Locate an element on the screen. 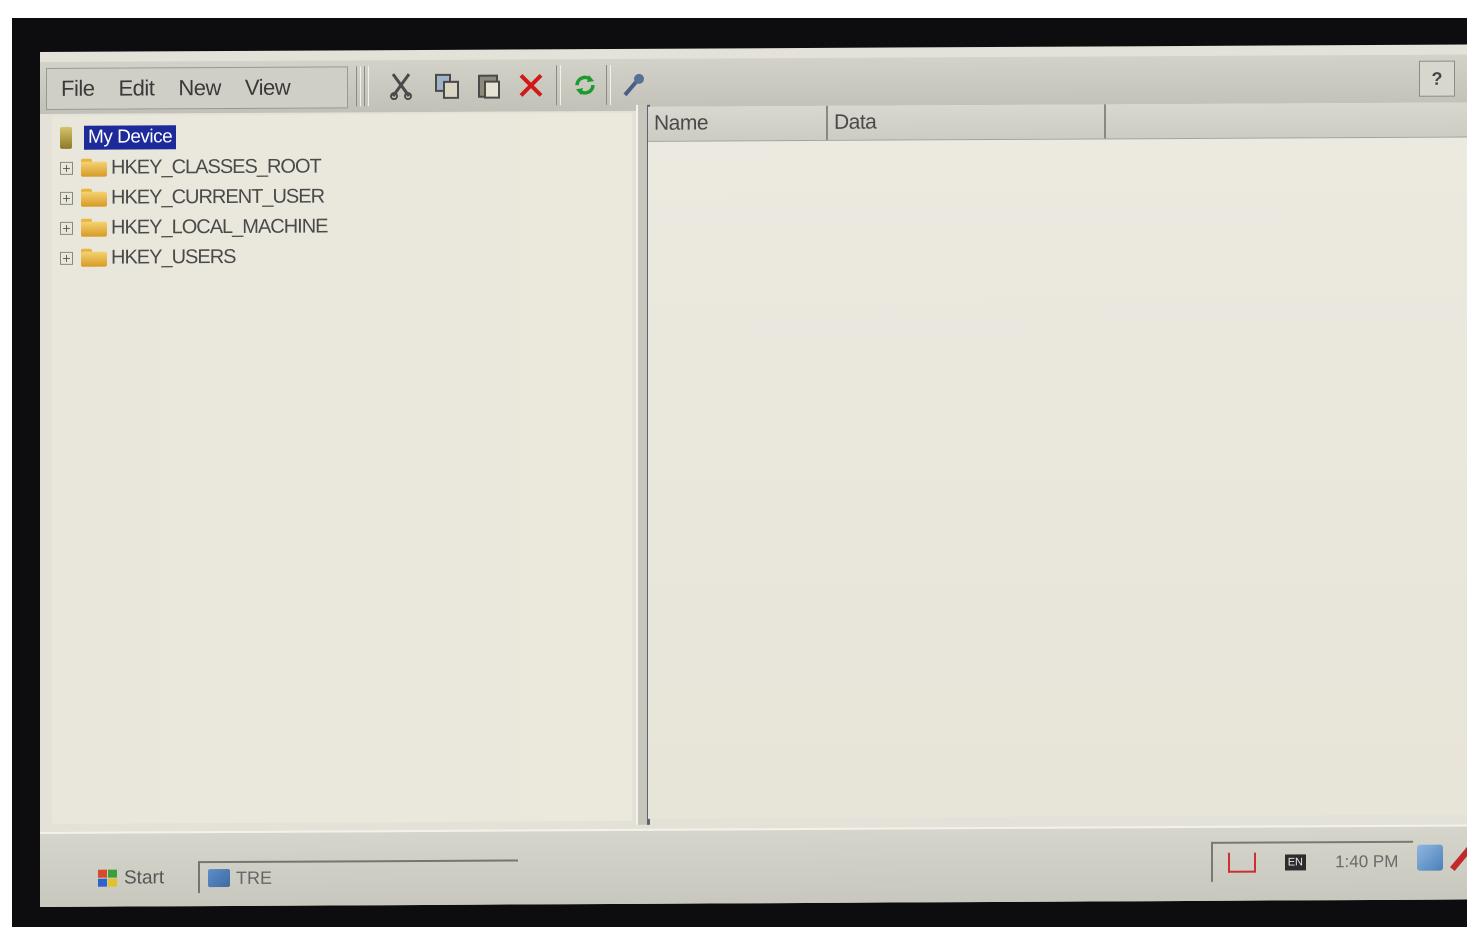 Image resolution: width=1467 pixels, height=927 pixels. taskbar: Start TRE EN 1:40 PM is located at coordinates (753, 865).